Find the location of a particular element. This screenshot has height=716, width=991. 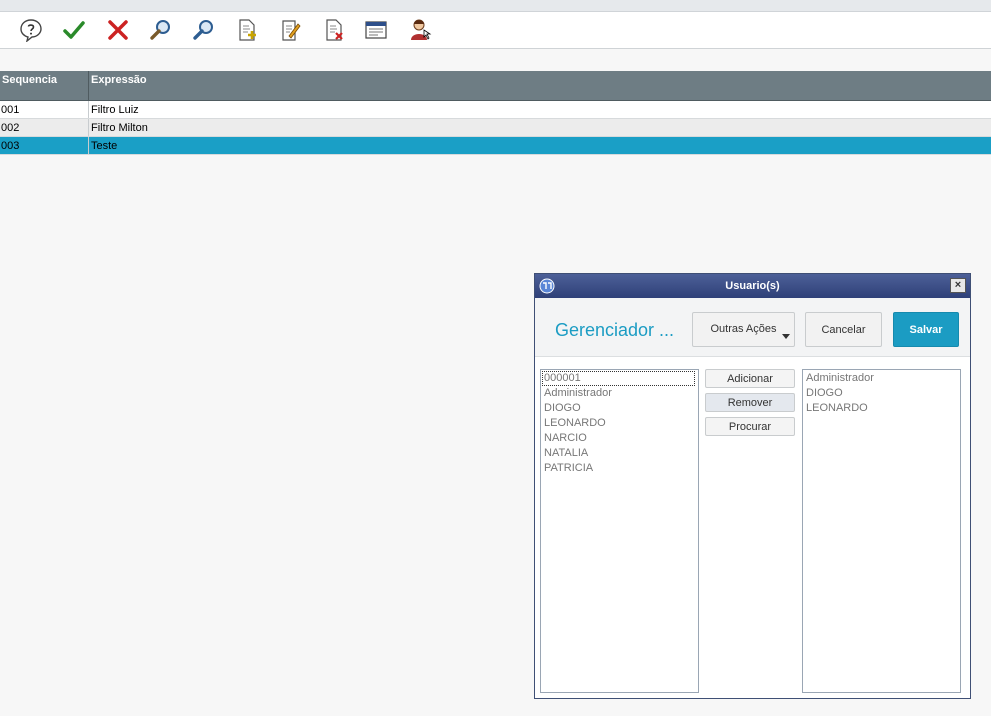

new-document-button is located at coordinates (247, 30).